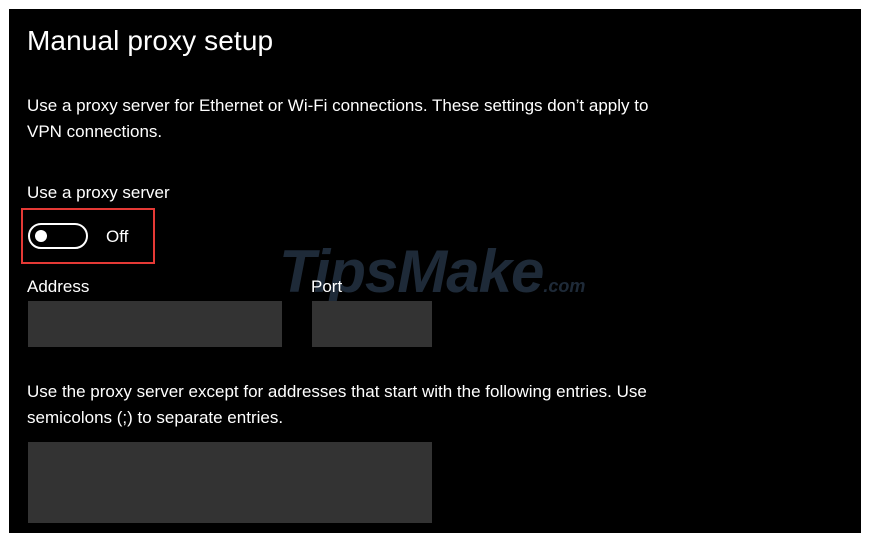  I want to click on page-title: Manual proxy setup, so click(150, 40).